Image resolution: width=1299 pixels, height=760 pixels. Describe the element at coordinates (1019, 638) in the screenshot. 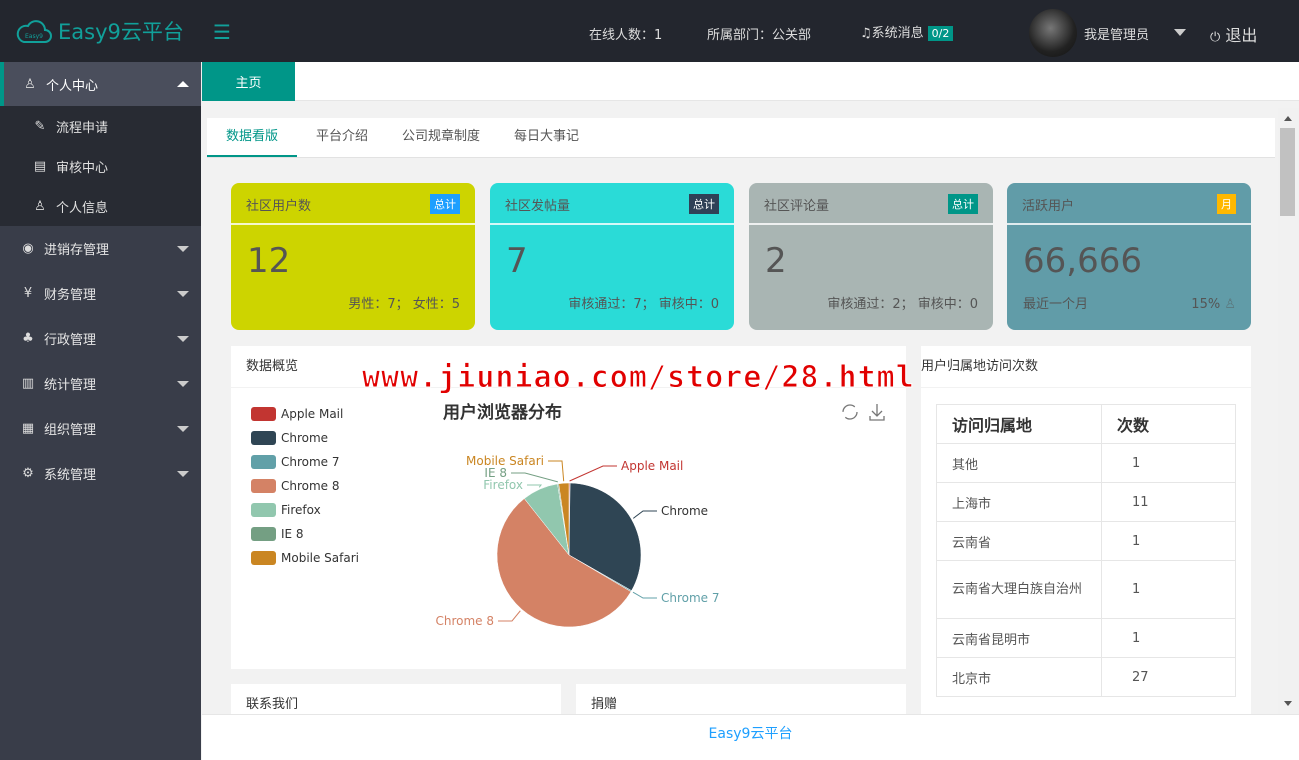

I see `location-cell: 云南省昆明市` at that location.